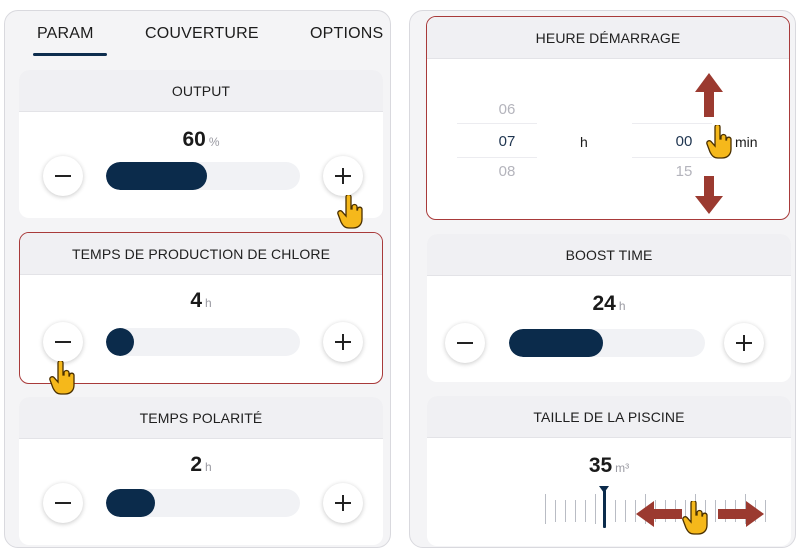 This screenshot has height=553, width=796. What do you see at coordinates (741, 514) in the screenshot?
I see `arrow-right-icon` at bounding box center [741, 514].